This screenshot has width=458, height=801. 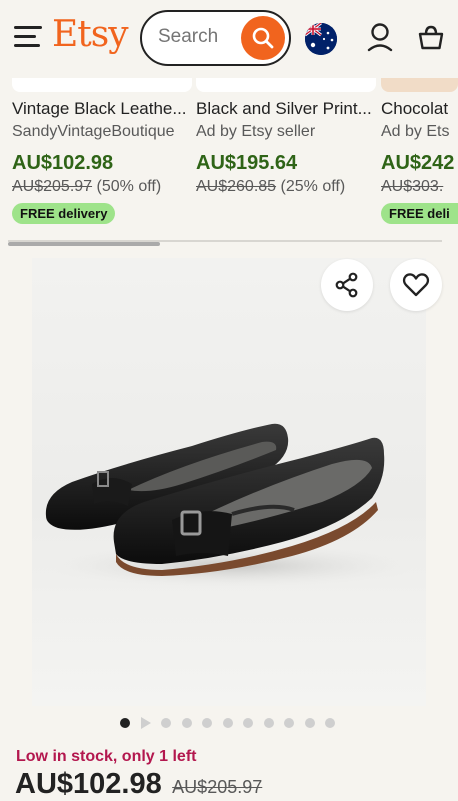 I want to click on menu-button, so click(x=28, y=38).